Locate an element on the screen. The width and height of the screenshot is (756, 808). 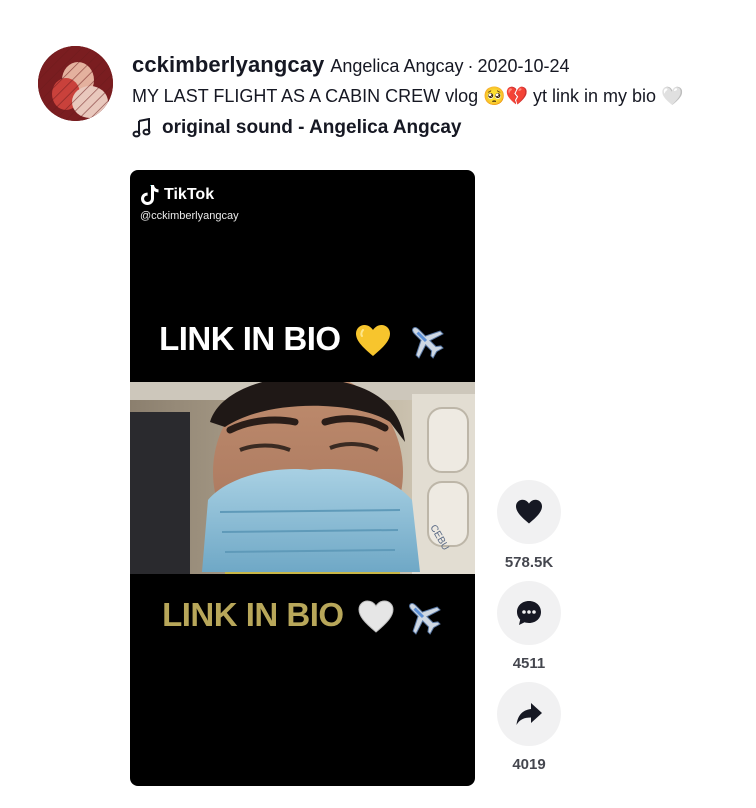
yellow-heart-icon is located at coordinates (373, 341).